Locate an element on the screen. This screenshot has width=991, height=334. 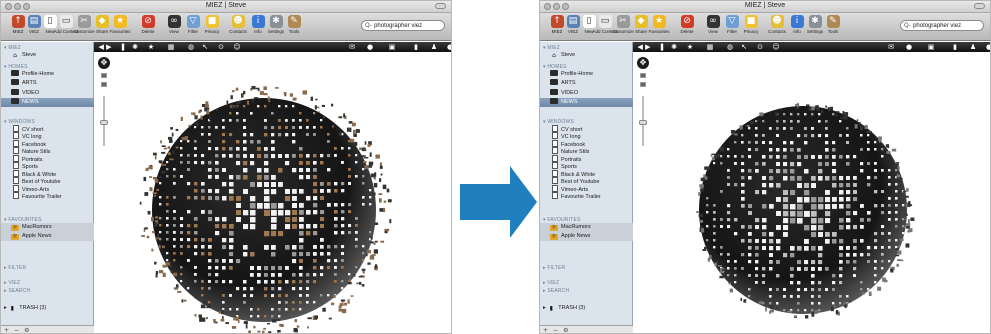
sidebar-item-label: NEWS is located at coordinates (569, 102).